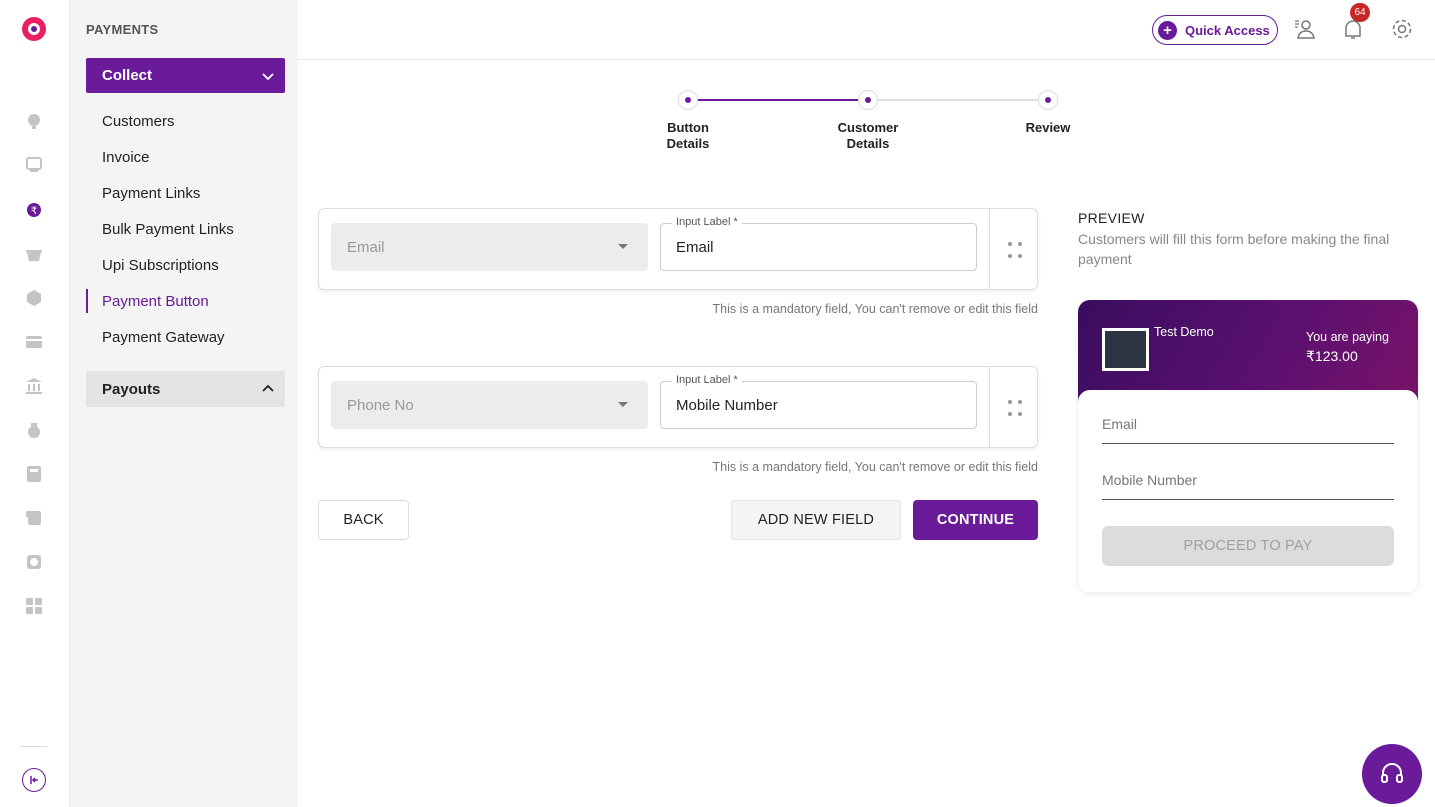  I want to click on step-dot-review, so click(1048, 100).